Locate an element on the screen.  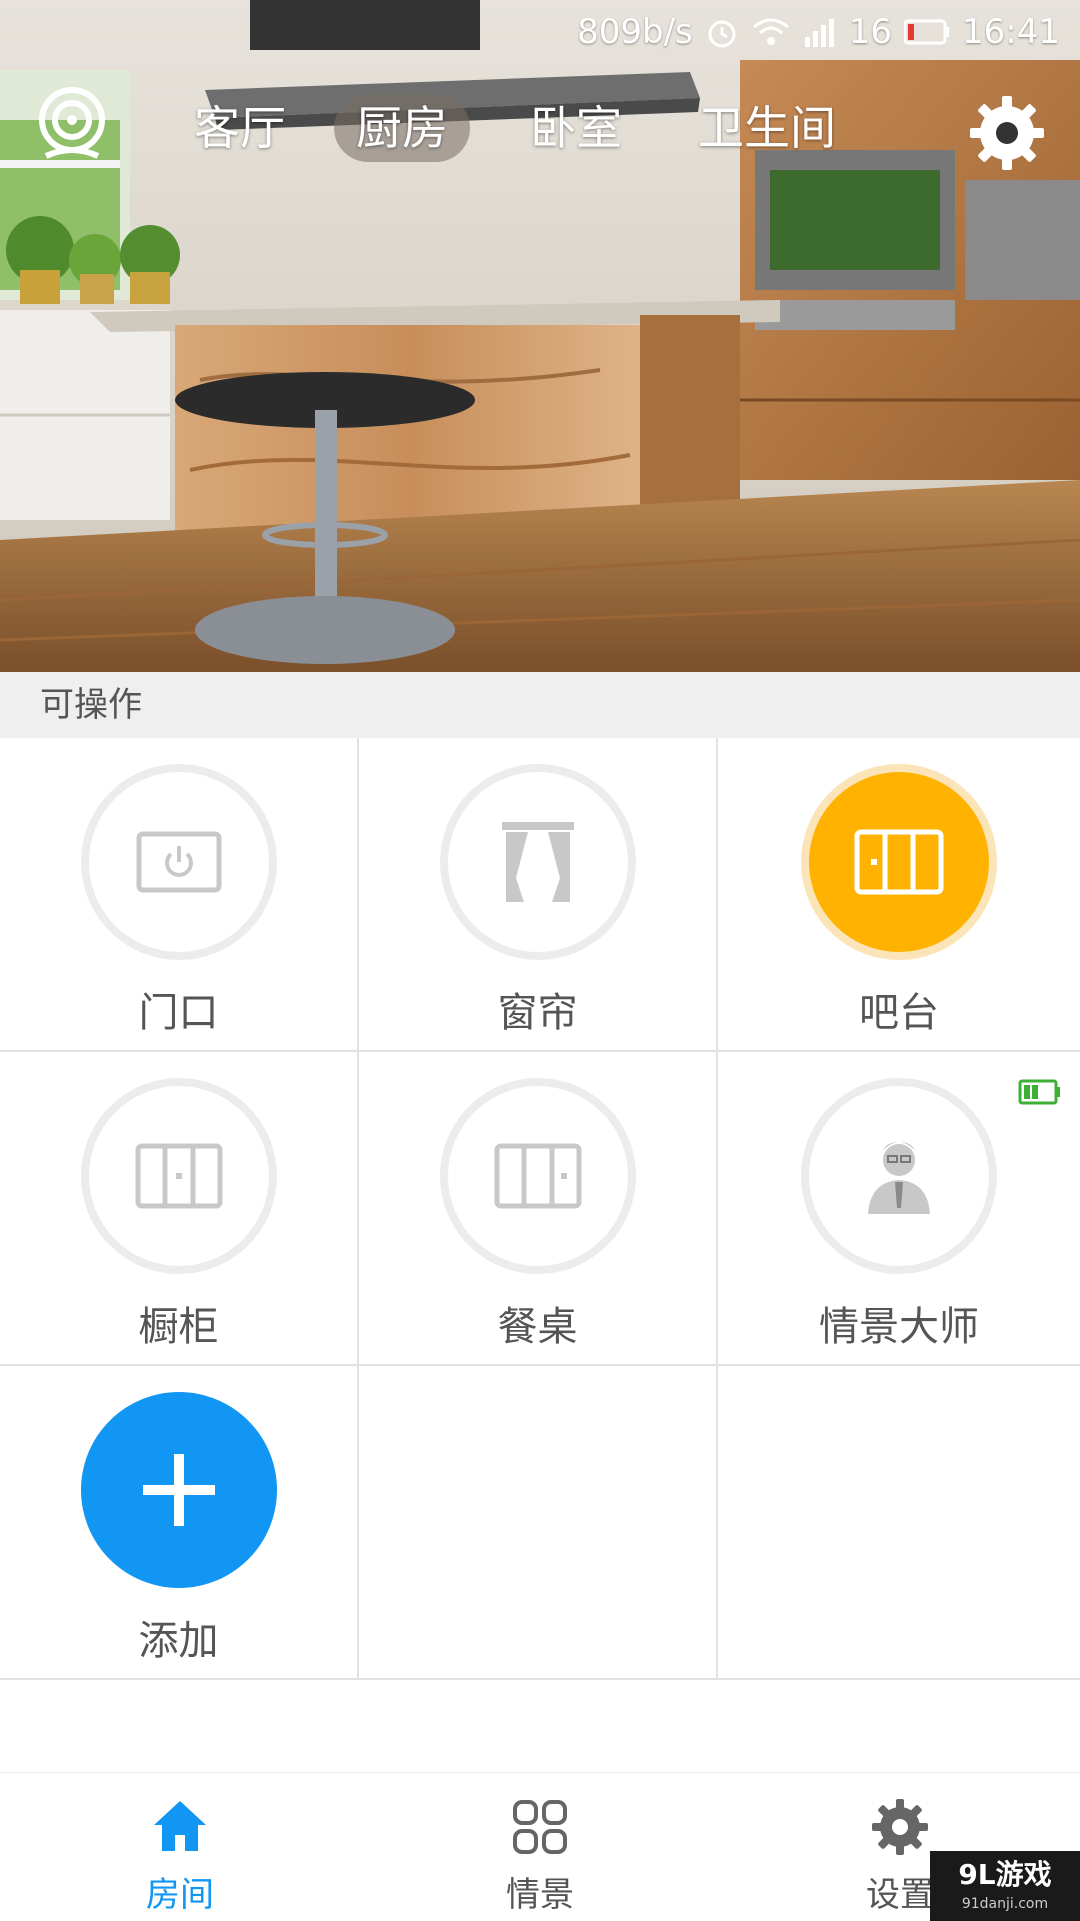
status-bar: 809b/s 16 16:41 is located at coordinates (540, 32).